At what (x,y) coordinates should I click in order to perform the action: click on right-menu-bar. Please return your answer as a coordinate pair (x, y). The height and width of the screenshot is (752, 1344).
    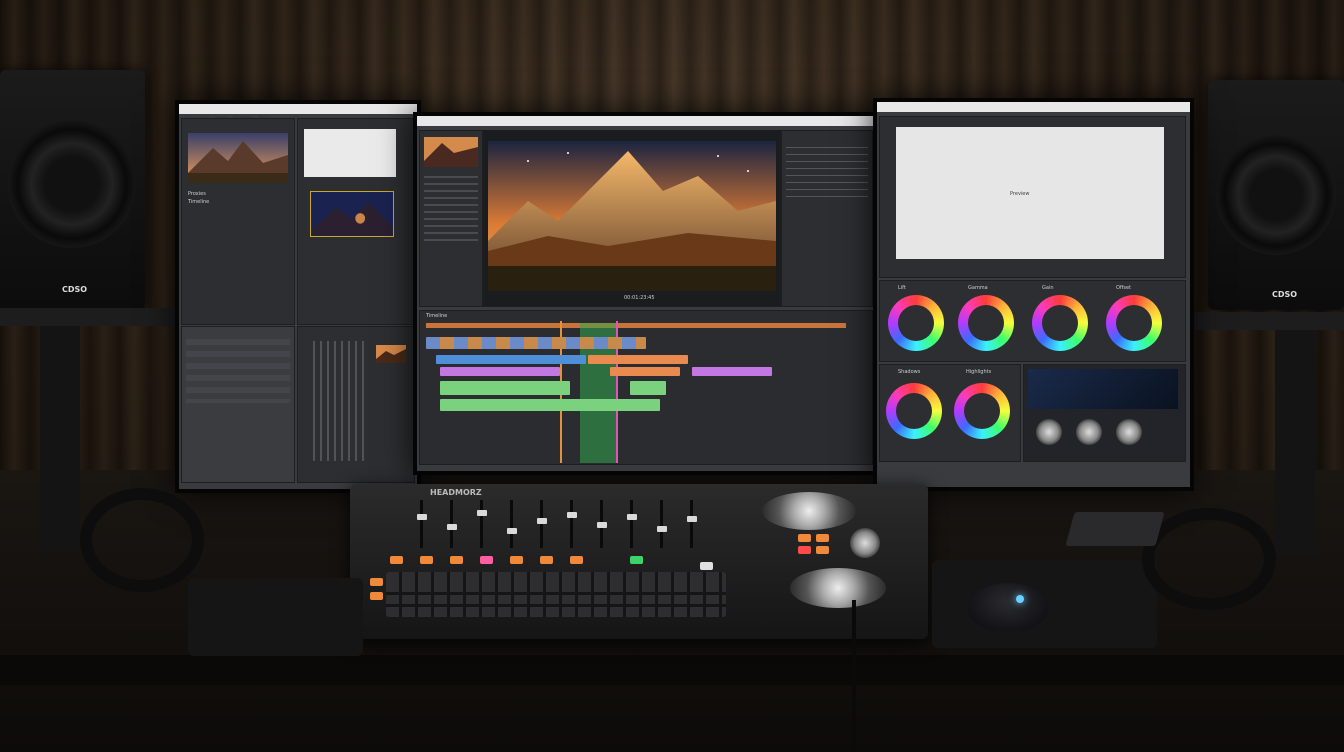
    Looking at the image, I should click on (1033, 107).